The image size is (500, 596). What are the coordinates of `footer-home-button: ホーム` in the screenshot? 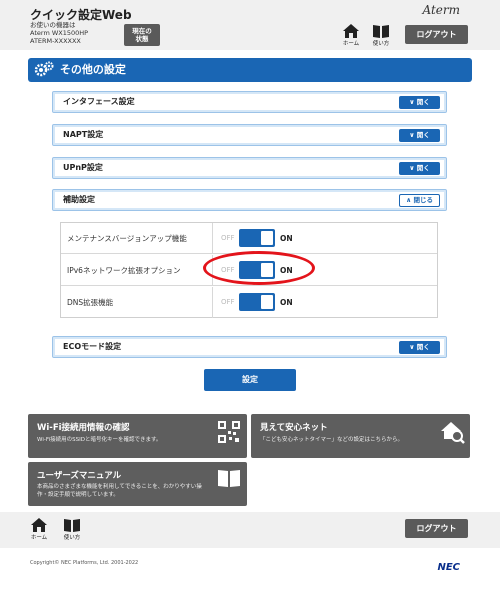 It's located at (39, 529).